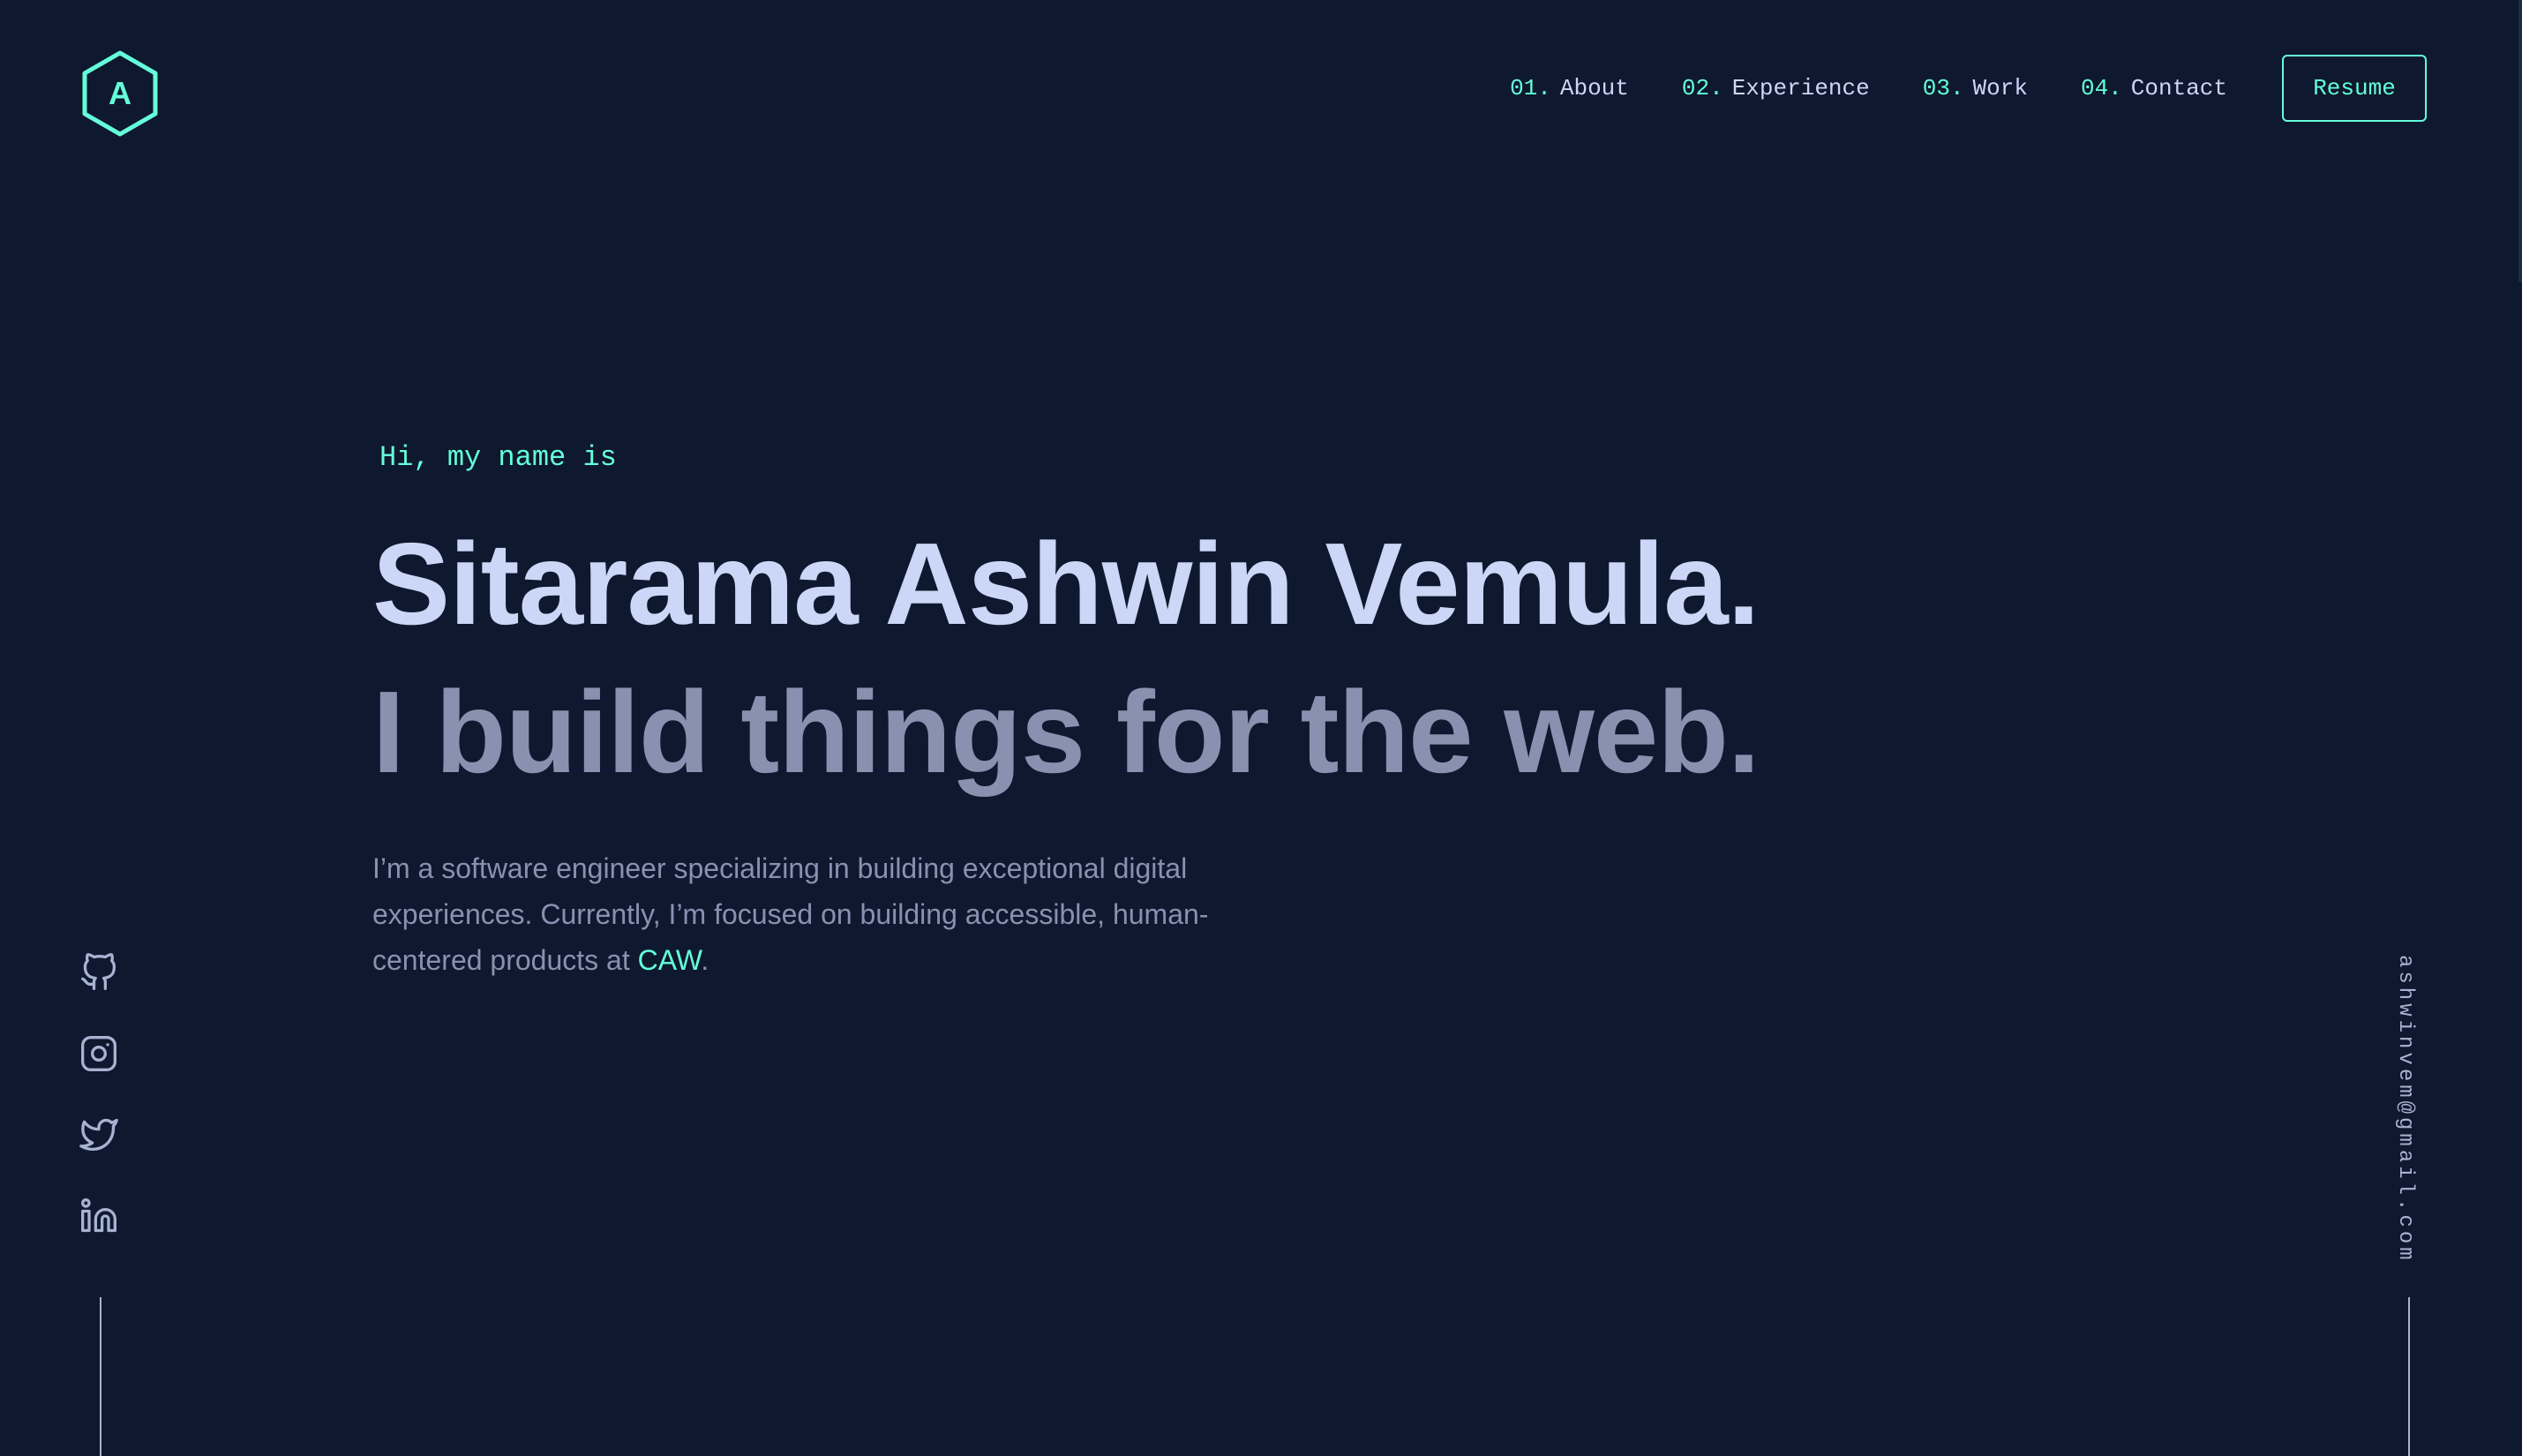 Image resolution: width=2522 pixels, height=1456 pixels. I want to click on company-link: CAW, so click(670, 960).